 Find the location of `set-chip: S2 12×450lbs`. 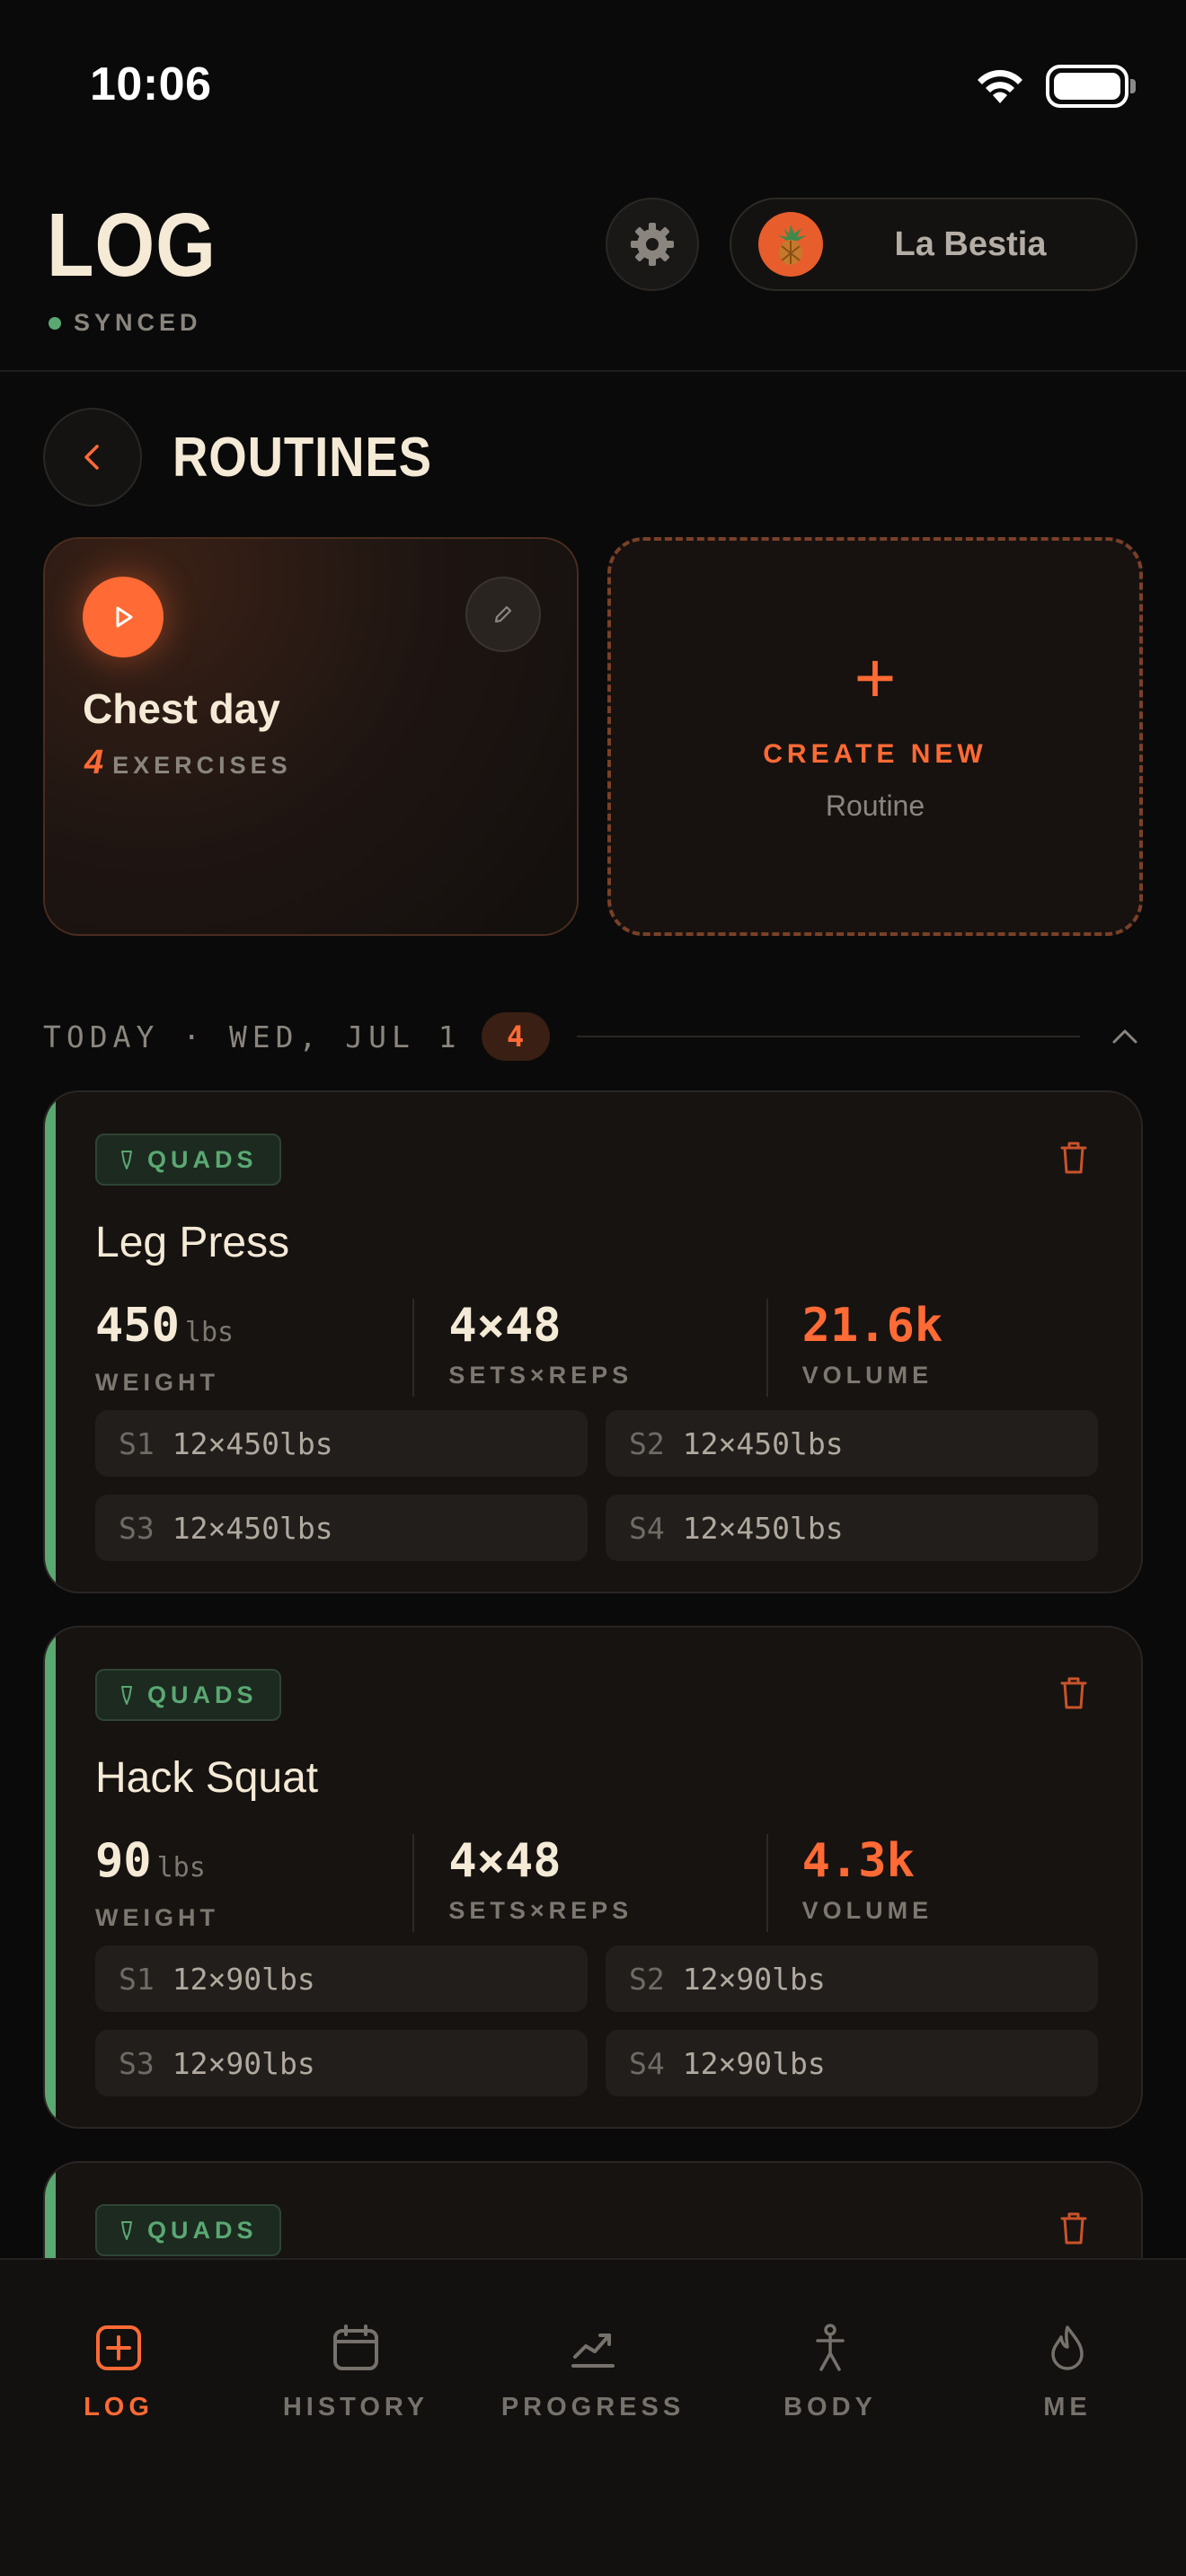

set-chip: S2 12×450lbs is located at coordinates (852, 1443).